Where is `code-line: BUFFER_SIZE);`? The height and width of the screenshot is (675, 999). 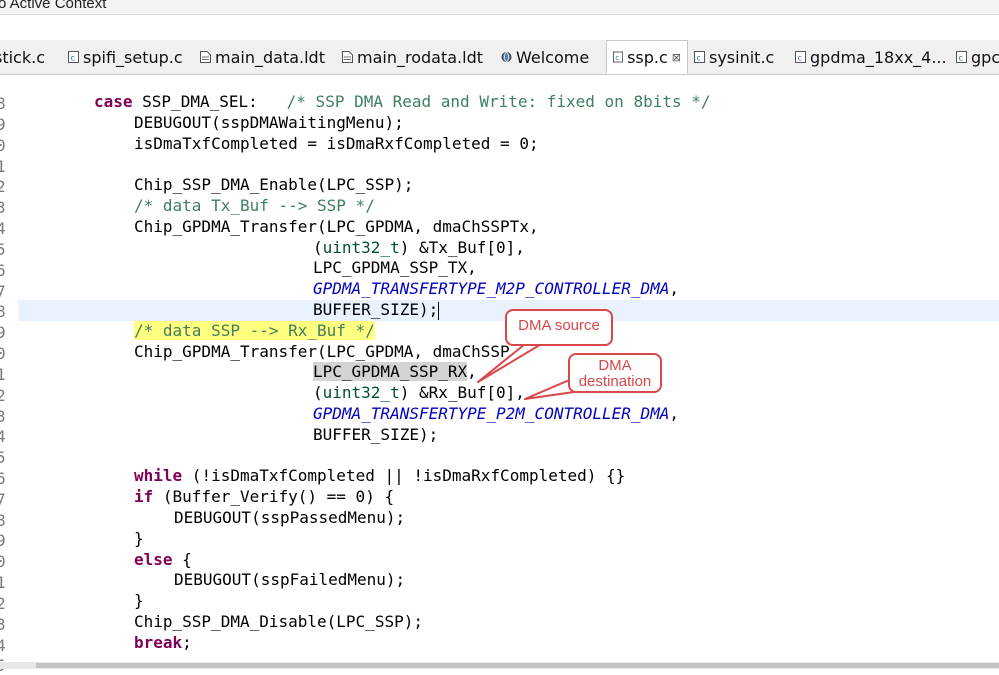 code-line: BUFFER_SIZE); is located at coordinates (499, 435).